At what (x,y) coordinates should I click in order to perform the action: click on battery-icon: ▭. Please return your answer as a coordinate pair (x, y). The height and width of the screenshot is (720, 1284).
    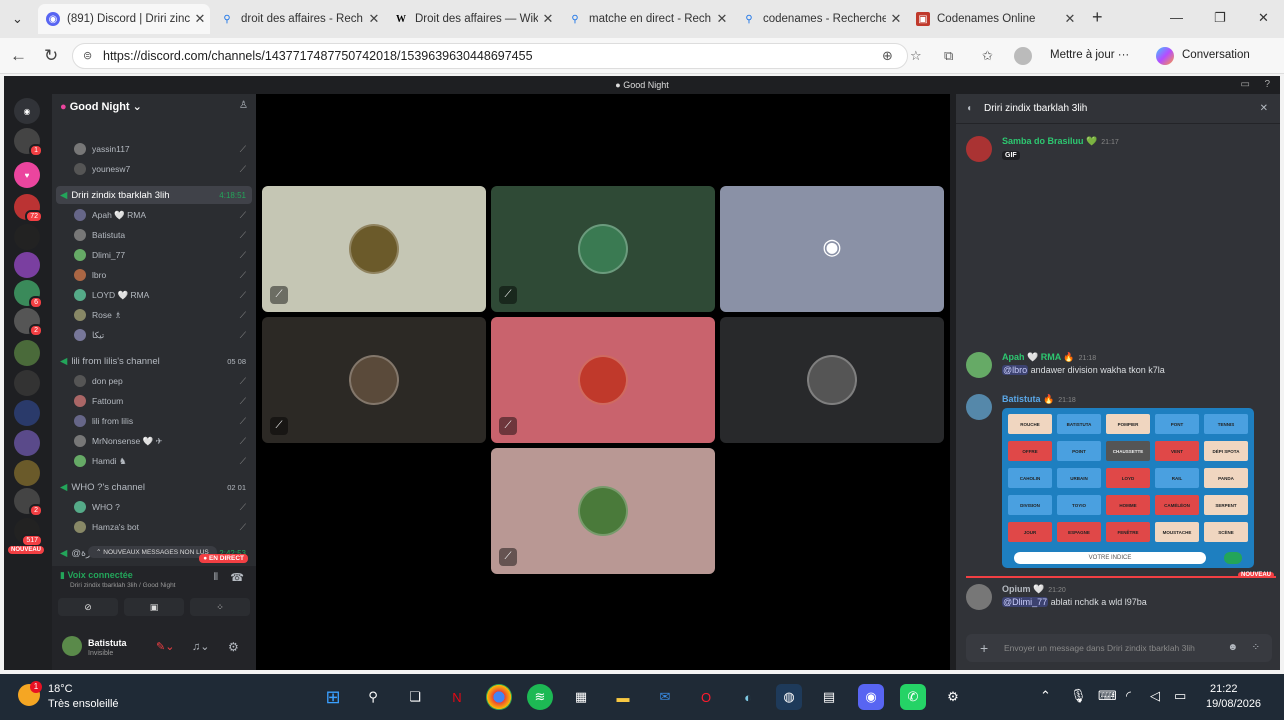
    Looking at the image, I should click on (1180, 696).